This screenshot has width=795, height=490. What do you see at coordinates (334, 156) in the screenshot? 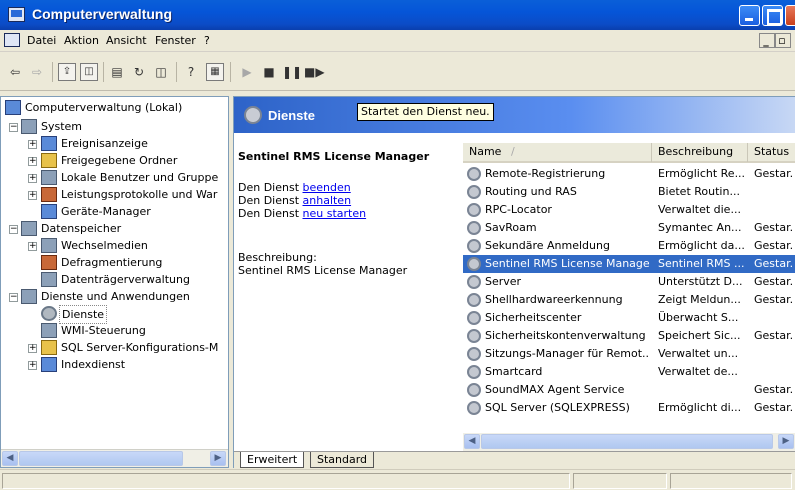
I see `service-title: Sentinel RMS License Manager` at bounding box center [334, 156].